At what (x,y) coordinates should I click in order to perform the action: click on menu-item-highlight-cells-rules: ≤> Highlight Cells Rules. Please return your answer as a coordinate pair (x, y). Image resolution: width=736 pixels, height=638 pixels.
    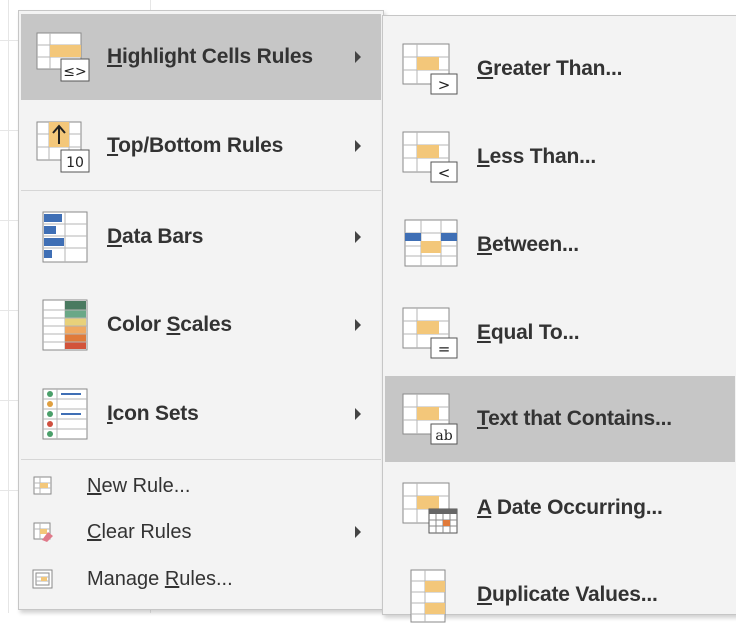
    Looking at the image, I should click on (201, 57).